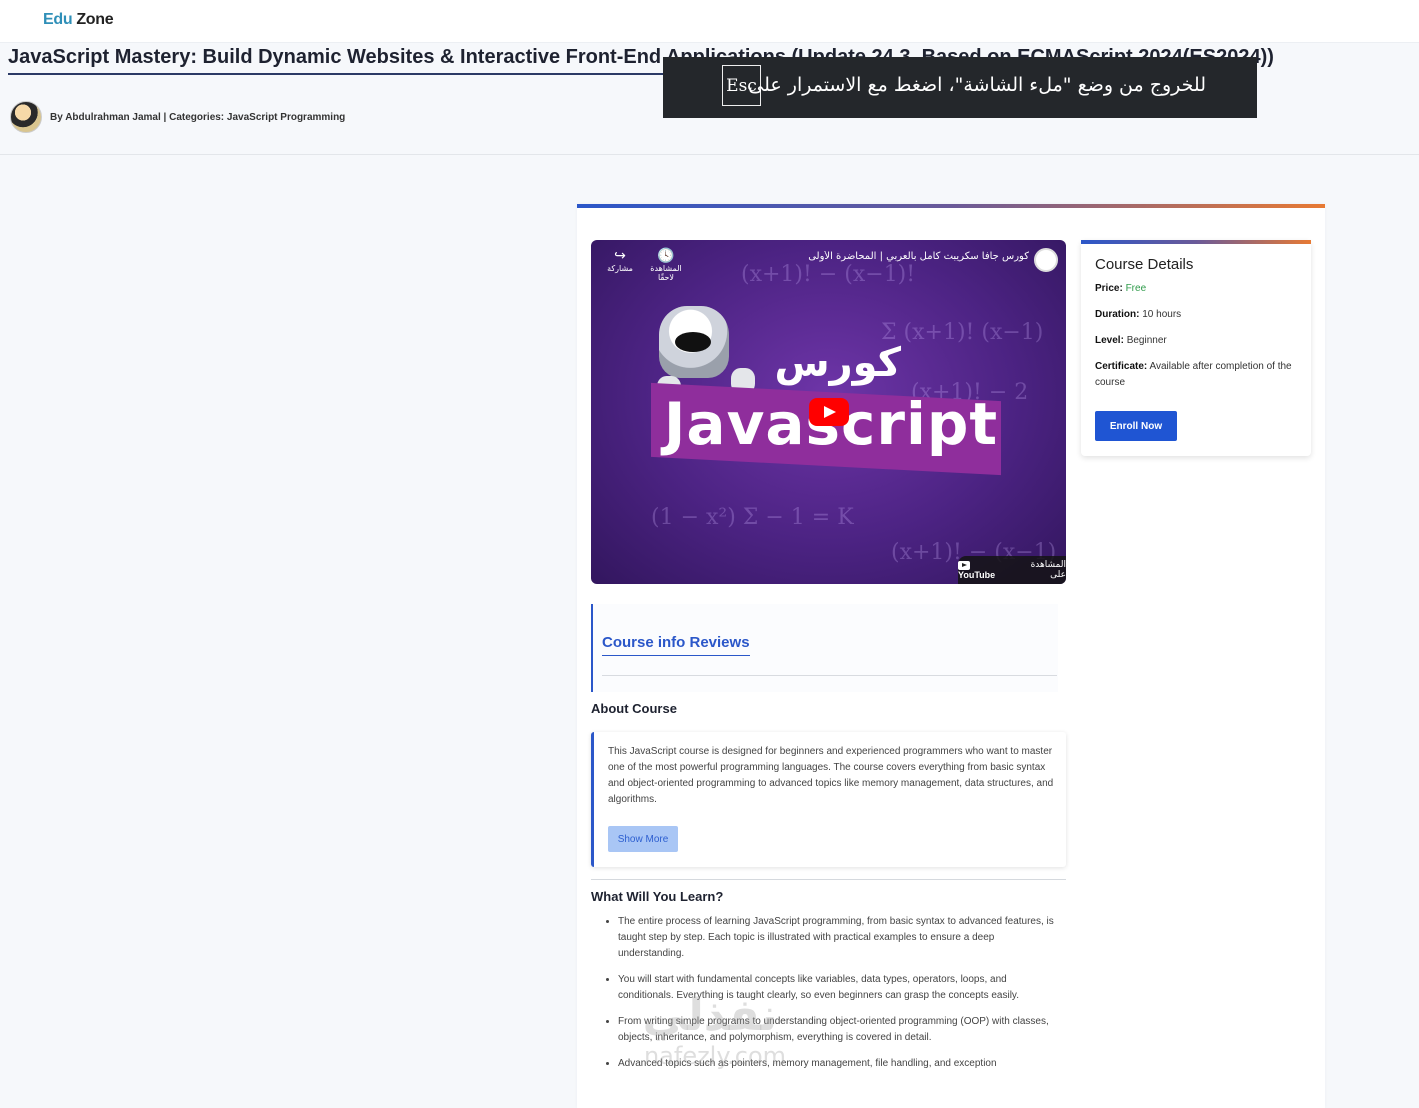 The height and width of the screenshot is (1108, 1419). I want to click on price-label: Price:, so click(1109, 288).